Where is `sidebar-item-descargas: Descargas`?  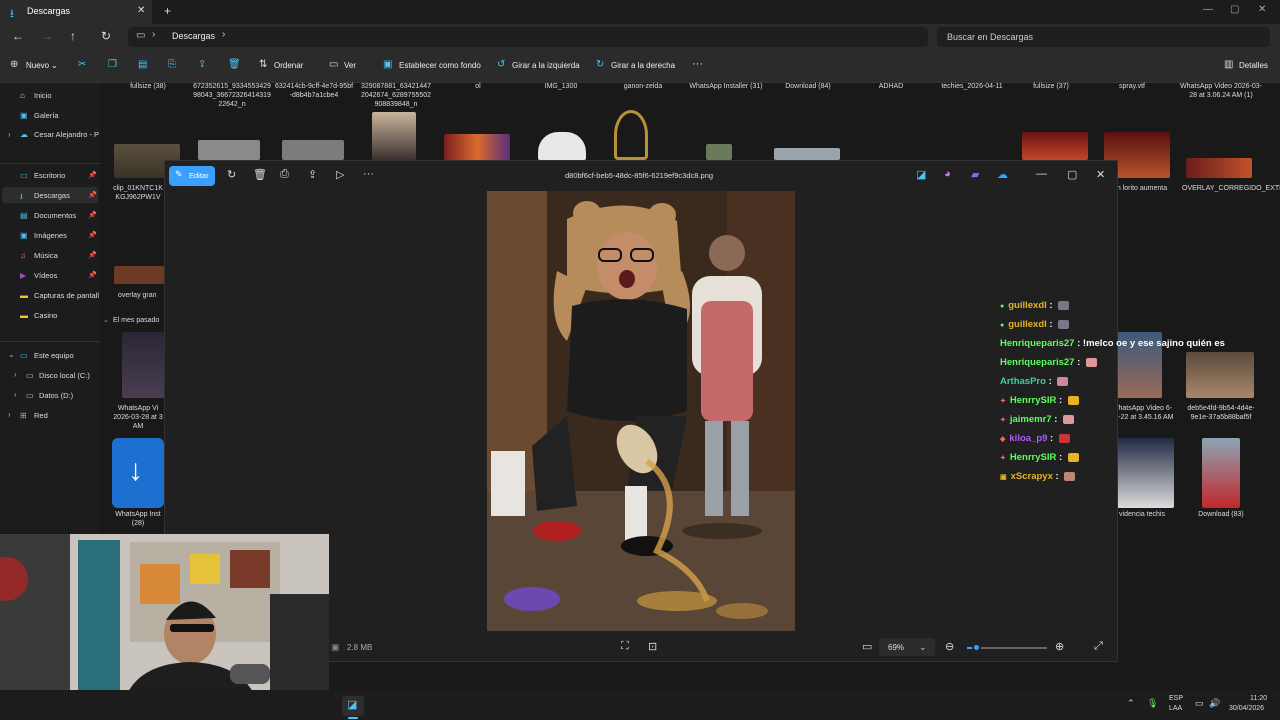 sidebar-item-descargas: Descargas is located at coordinates (52, 195).